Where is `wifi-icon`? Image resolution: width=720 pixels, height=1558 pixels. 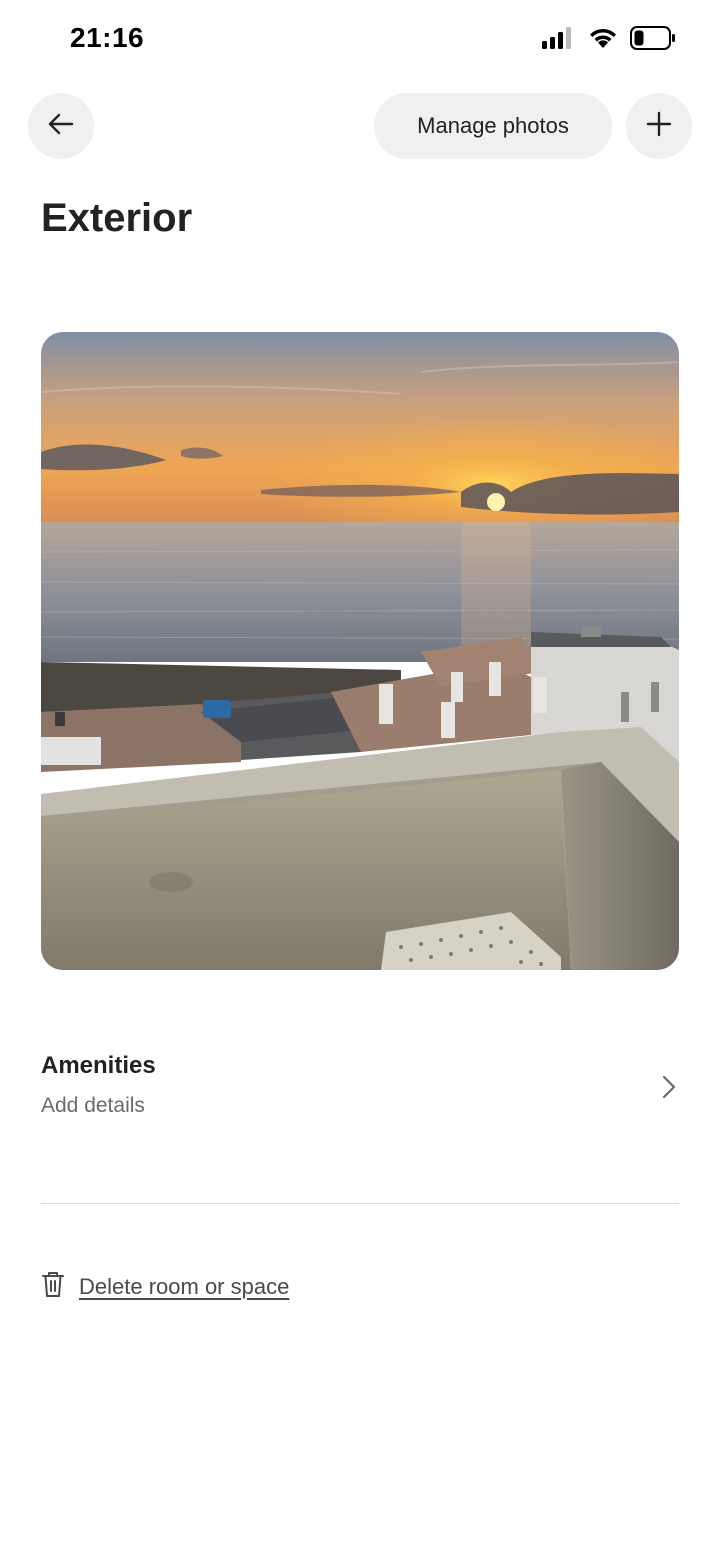 wifi-icon is located at coordinates (603, 40).